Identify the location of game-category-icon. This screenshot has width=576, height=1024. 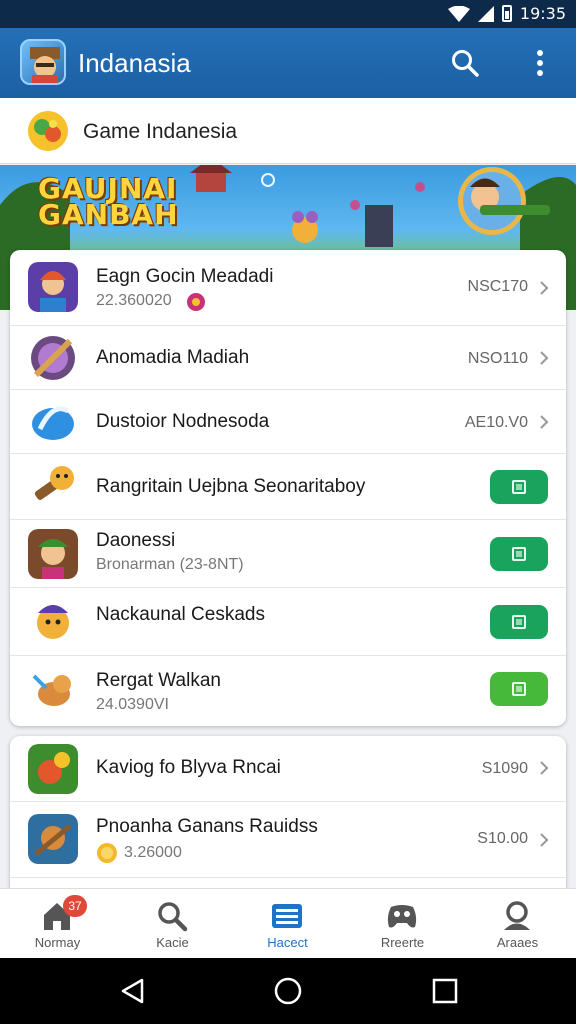
(48, 131).